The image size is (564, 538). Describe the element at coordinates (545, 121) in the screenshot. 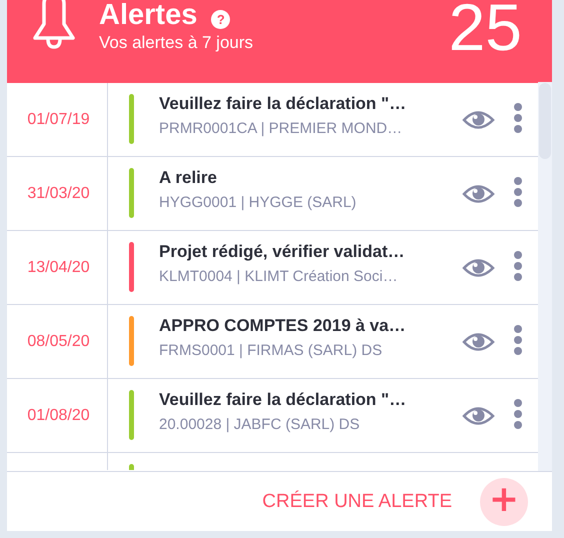

I see `scrollbar-thumb` at that location.